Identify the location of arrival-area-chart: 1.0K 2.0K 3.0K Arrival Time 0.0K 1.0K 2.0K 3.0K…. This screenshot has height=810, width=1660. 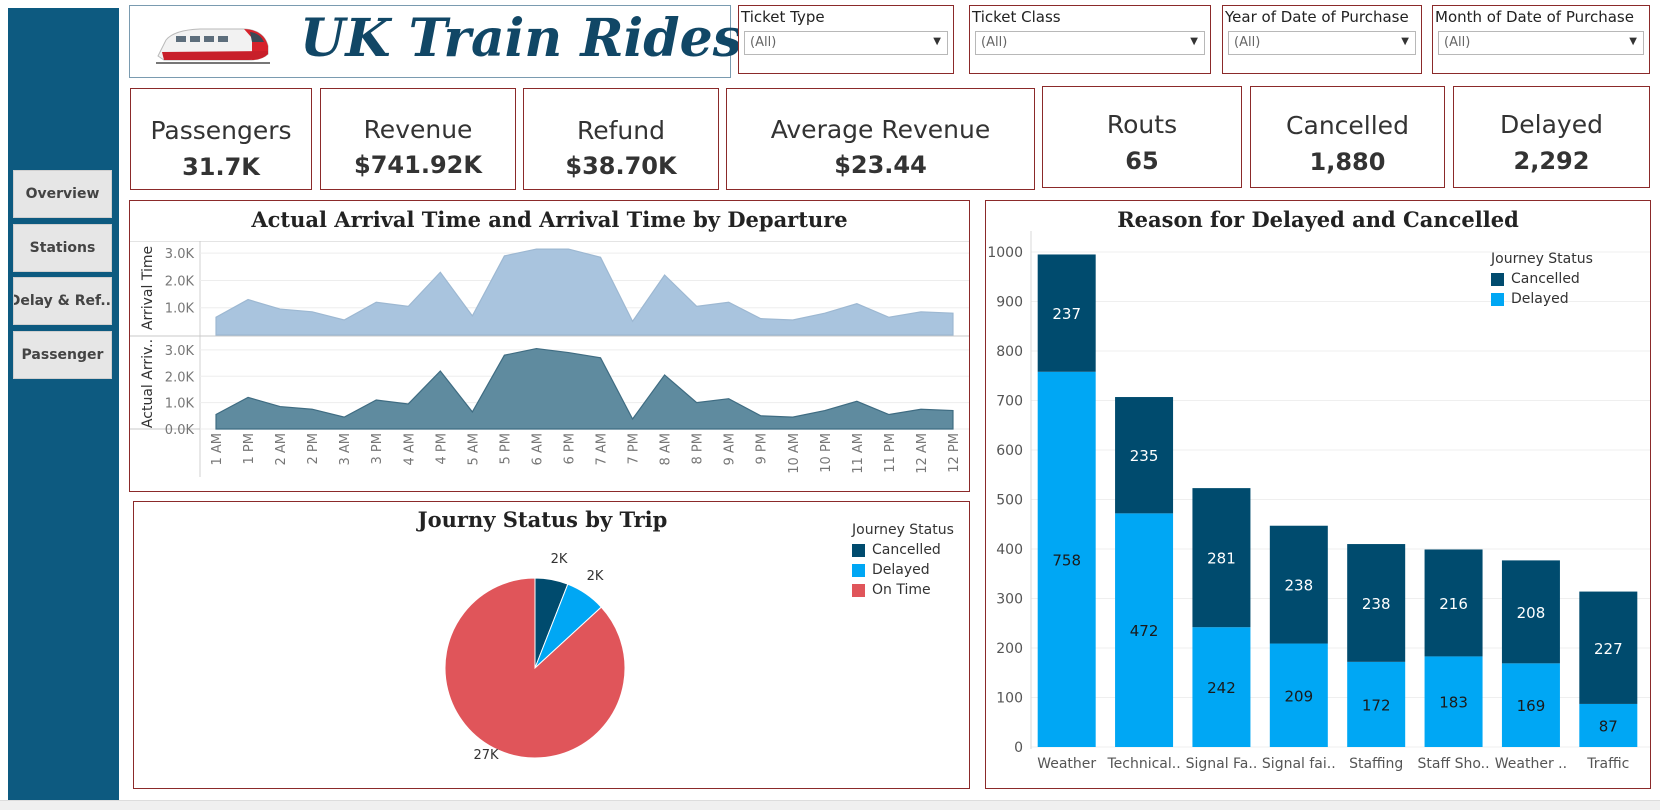
(549, 359).